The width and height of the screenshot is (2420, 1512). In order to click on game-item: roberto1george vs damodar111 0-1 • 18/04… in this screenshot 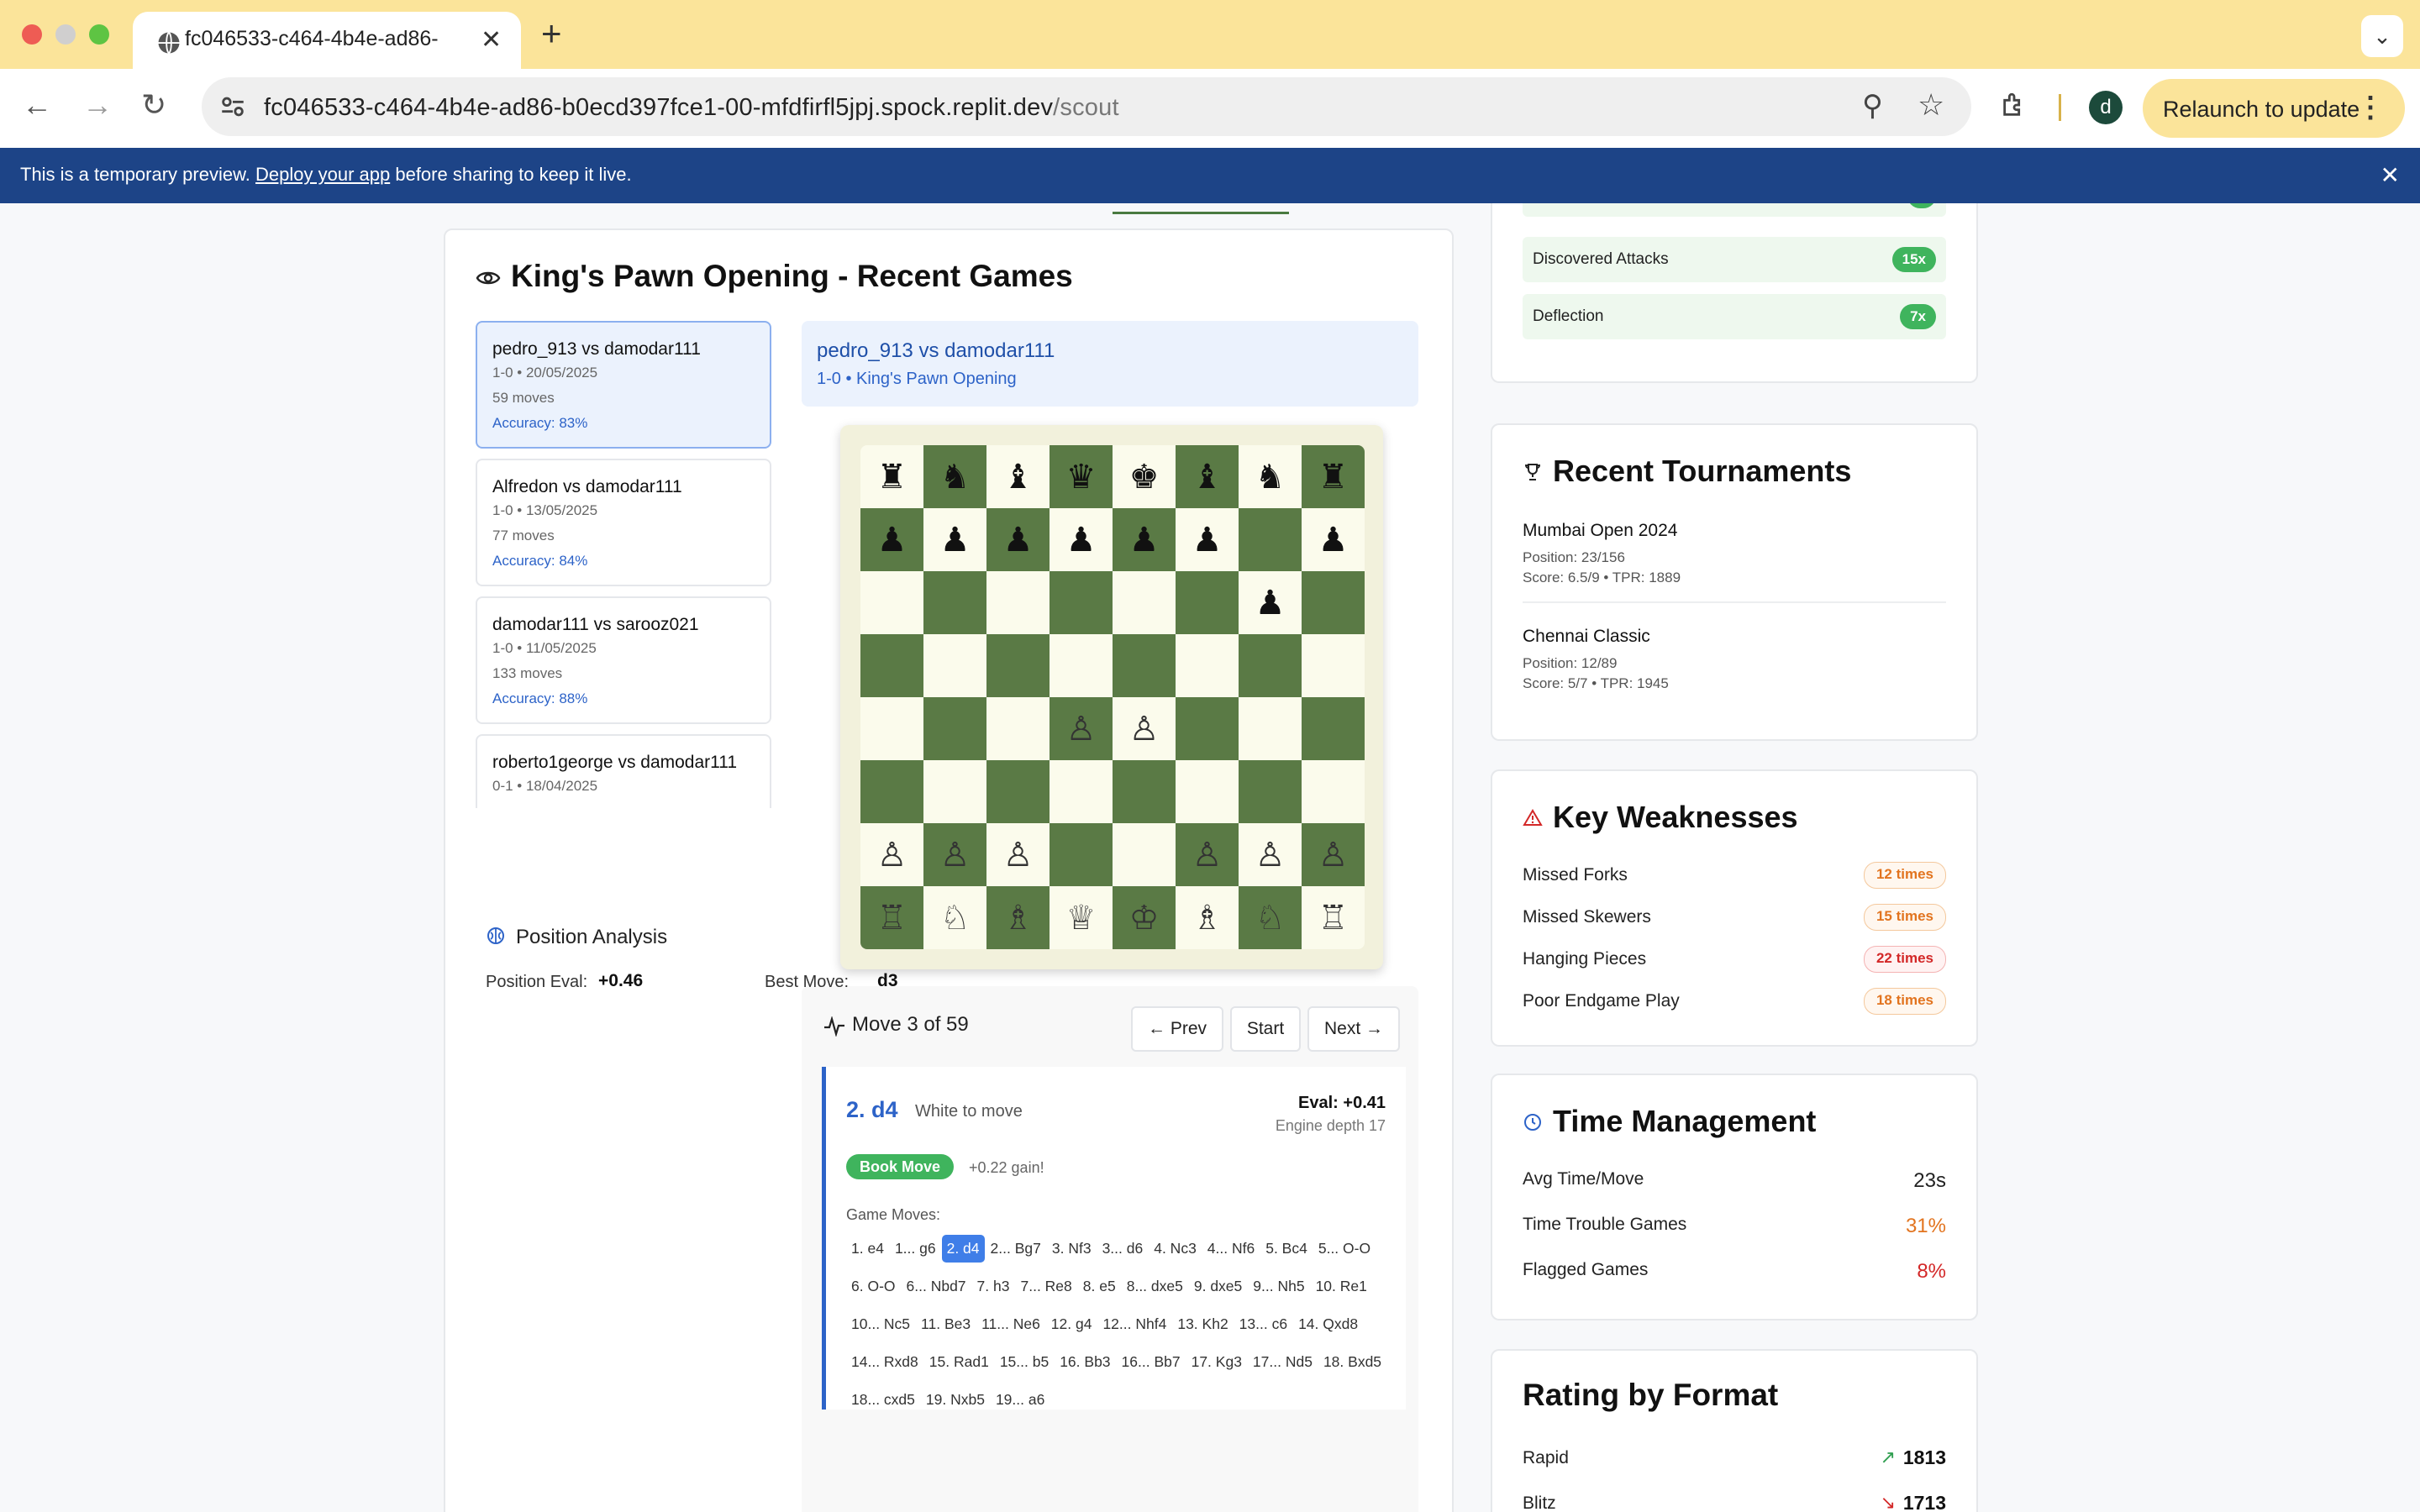, I will do `click(623, 771)`.